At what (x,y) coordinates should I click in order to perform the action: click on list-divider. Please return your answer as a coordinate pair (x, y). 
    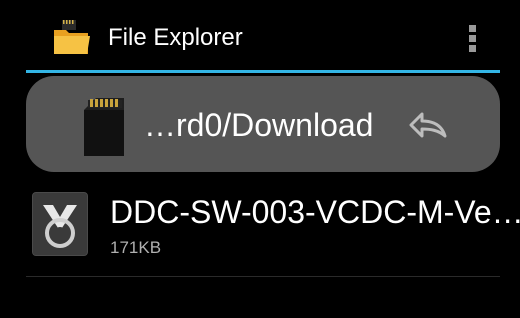
    Looking at the image, I should click on (263, 276).